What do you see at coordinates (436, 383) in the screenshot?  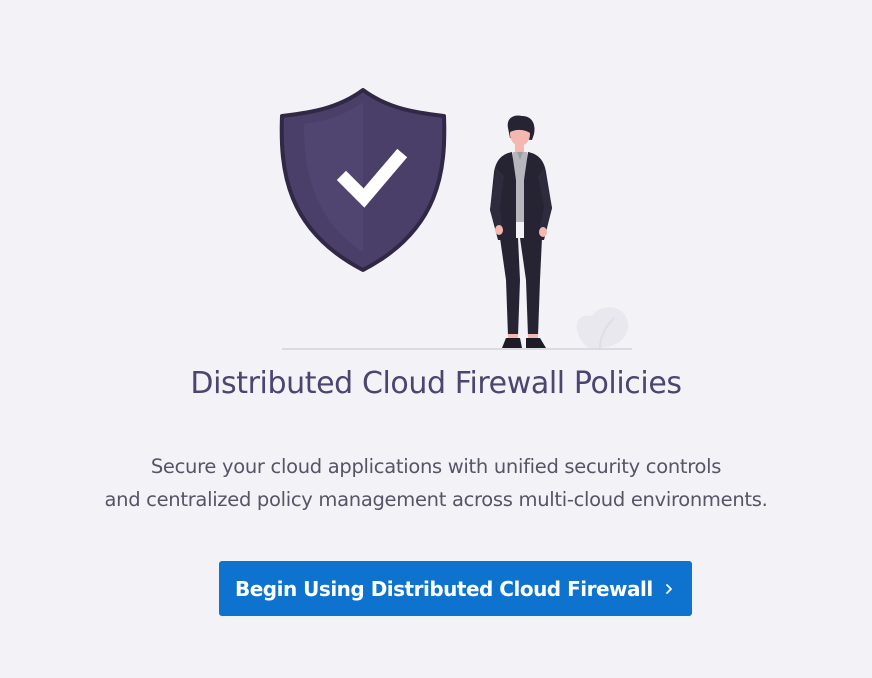 I see `page-title: Distributed Cloud Firewall Policies` at bounding box center [436, 383].